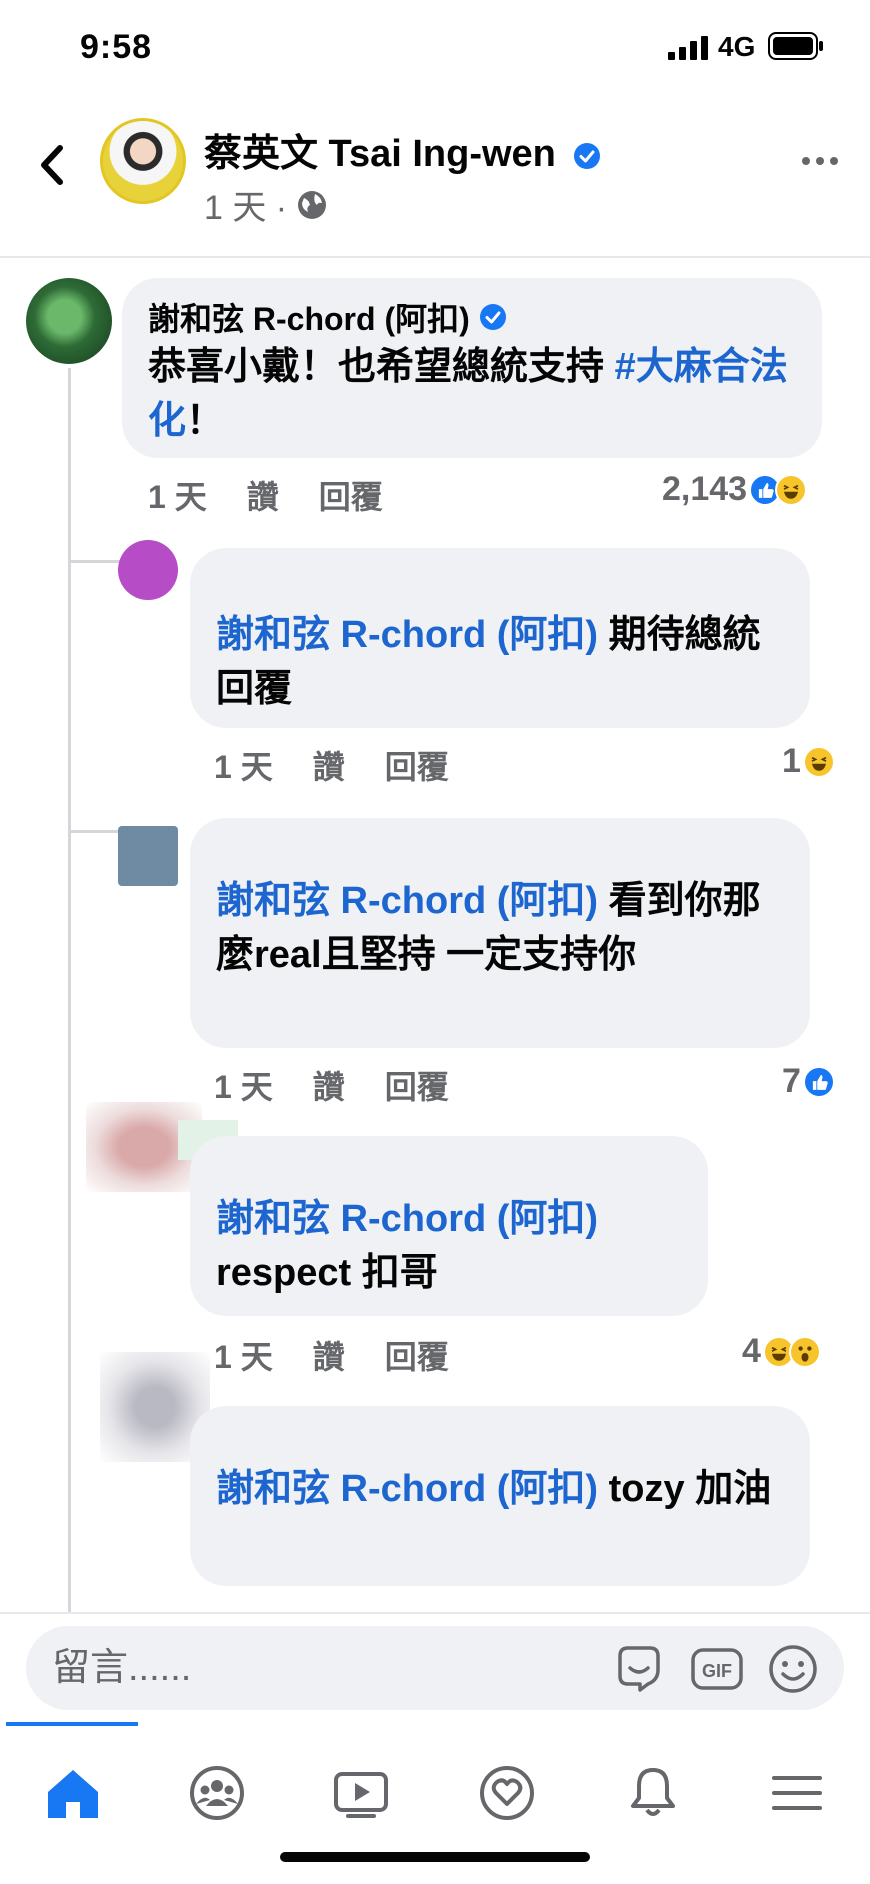  What do you see at coordinates (804, 1351) in the screenshot?
I see `wow-reaction-icon` at bounding box center [804, 1351].